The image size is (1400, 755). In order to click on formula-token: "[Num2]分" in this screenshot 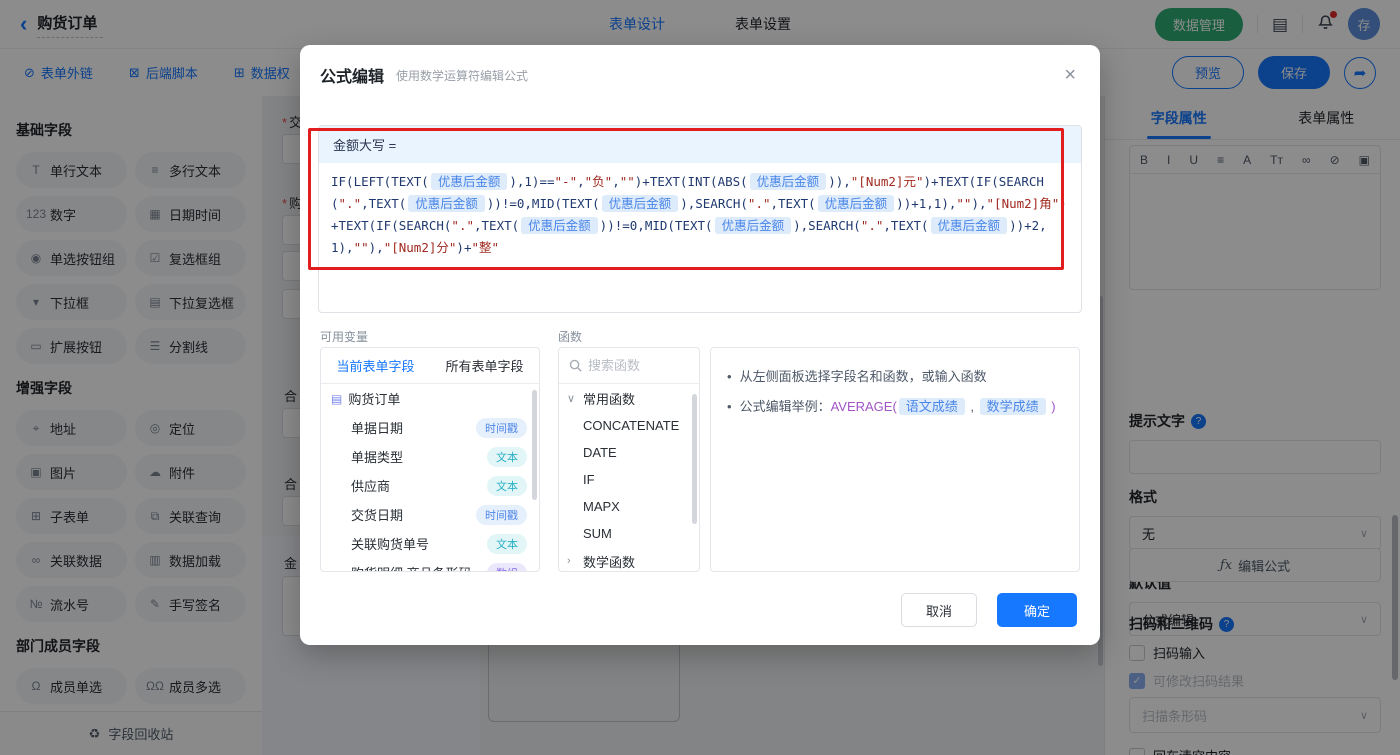, I will do `click(420, 247)`.